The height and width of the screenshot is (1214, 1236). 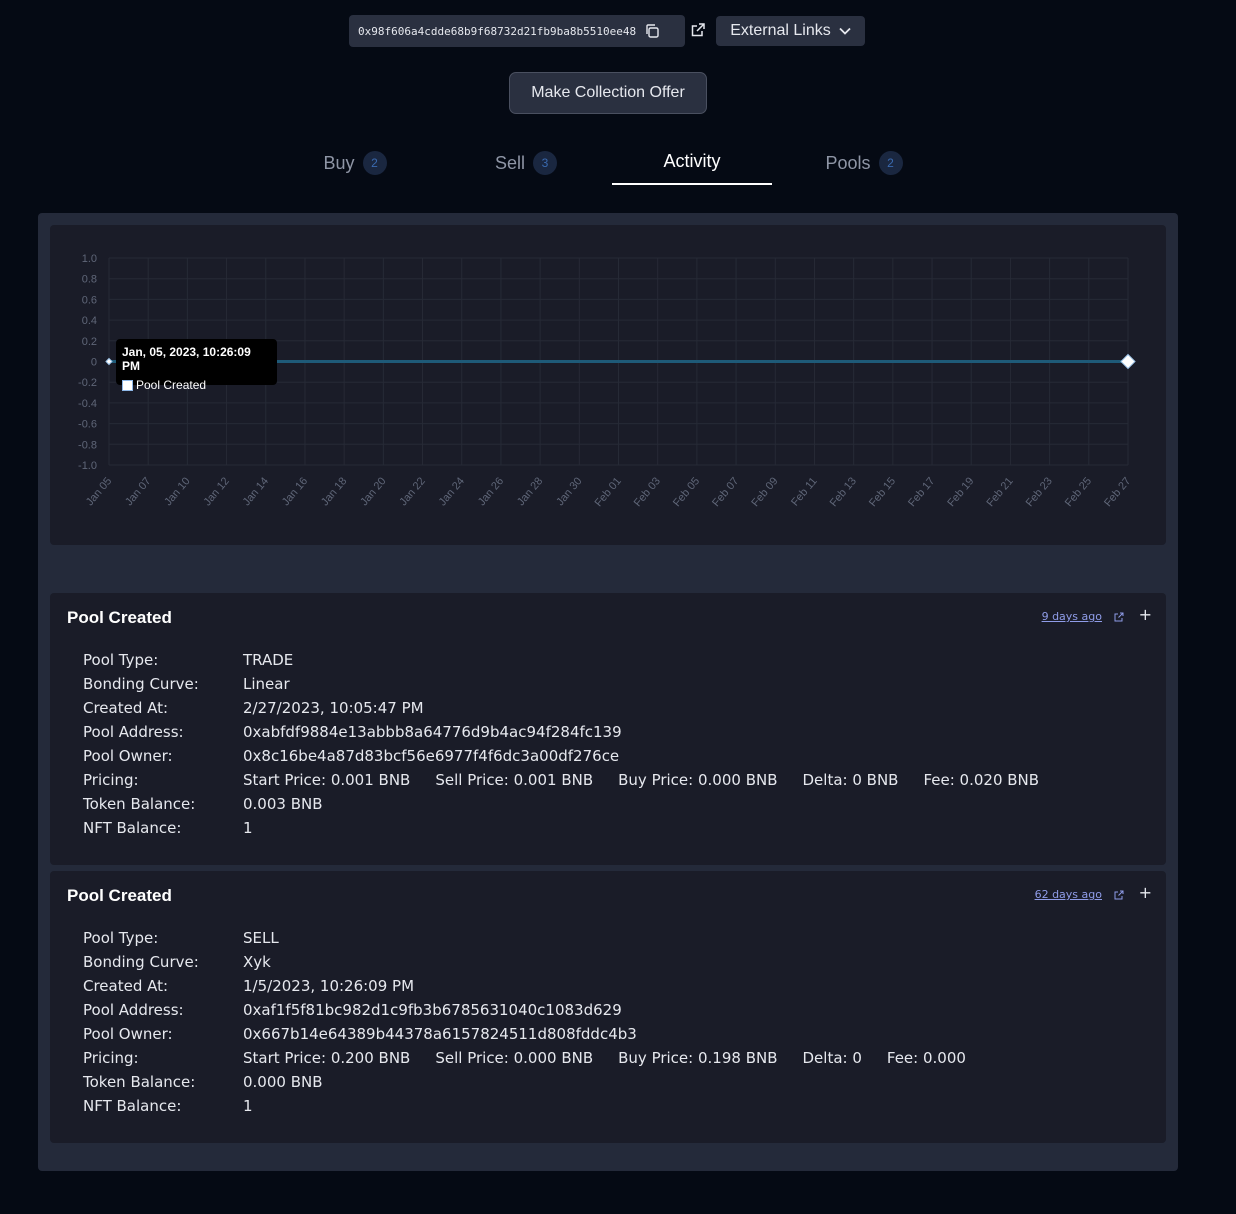 I want to click on y-tick-label: 0.4, so click(x=89, y=321).